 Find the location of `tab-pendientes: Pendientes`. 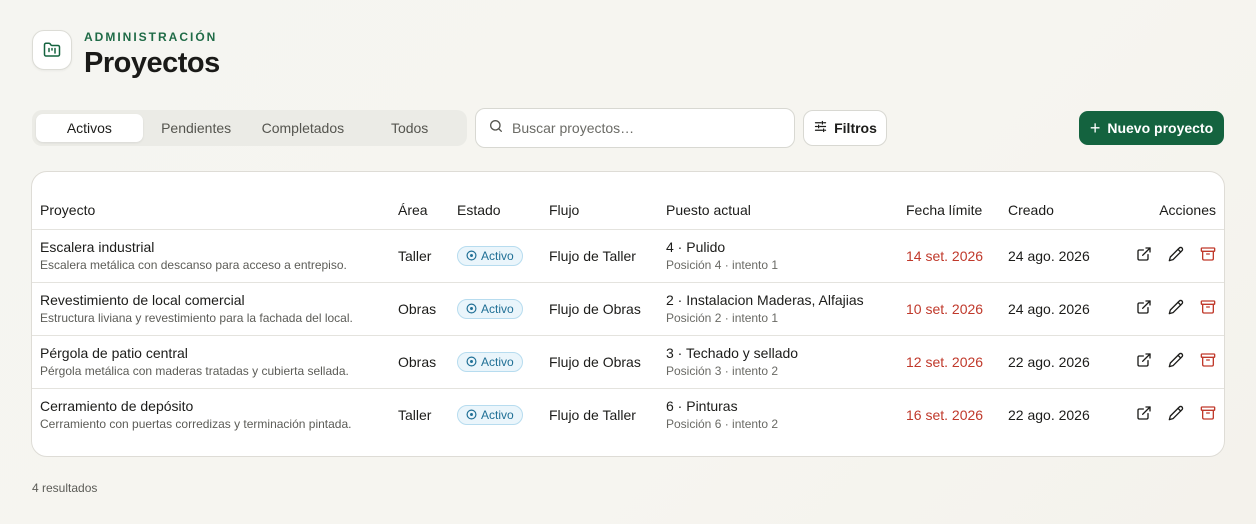

tab-pendientes: Pendientes is located at coordinates (196, 128).